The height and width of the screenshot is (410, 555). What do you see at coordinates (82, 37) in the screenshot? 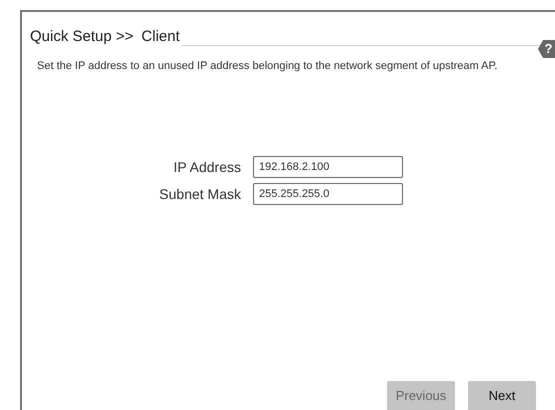
I see `breadcrumb-section: Quick Setup >>` at bounding box center [82, 37].